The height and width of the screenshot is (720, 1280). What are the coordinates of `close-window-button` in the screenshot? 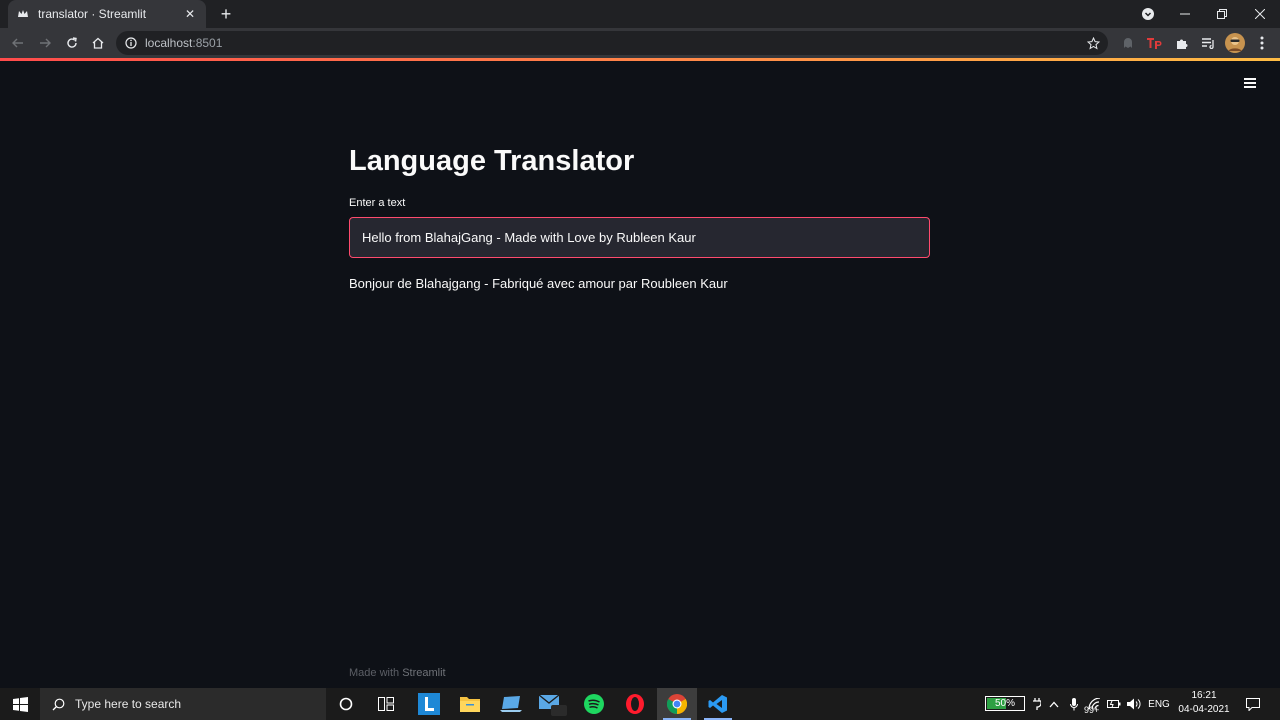 It's located at (1260, 14).